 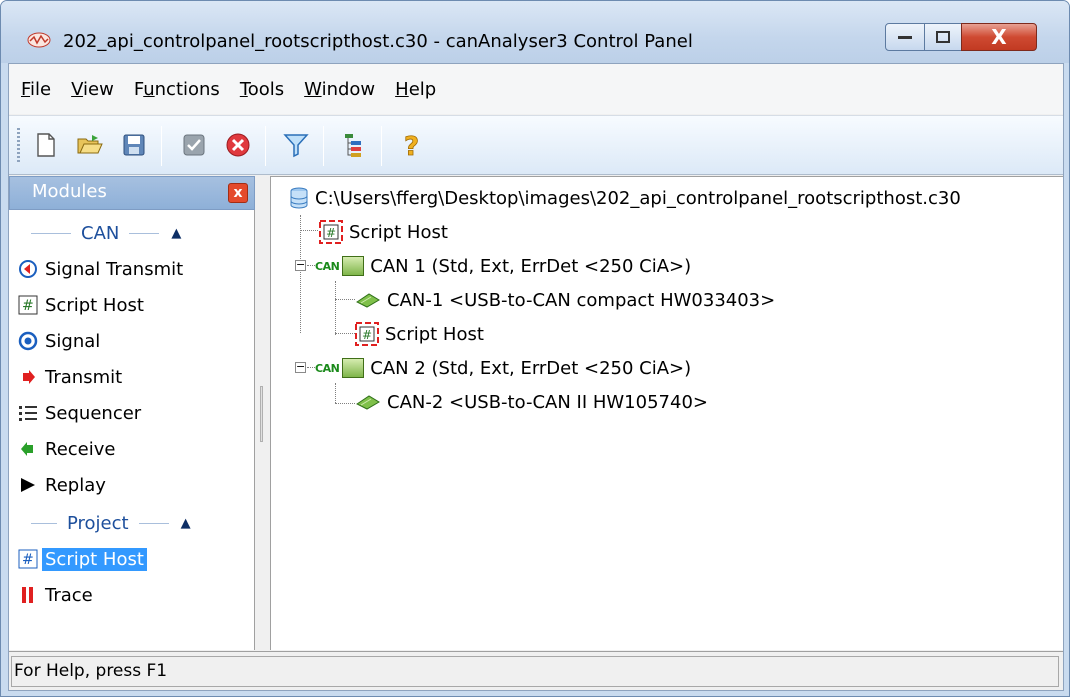 I want to click on modules-header: Modules x, so click(x=132, y=193).